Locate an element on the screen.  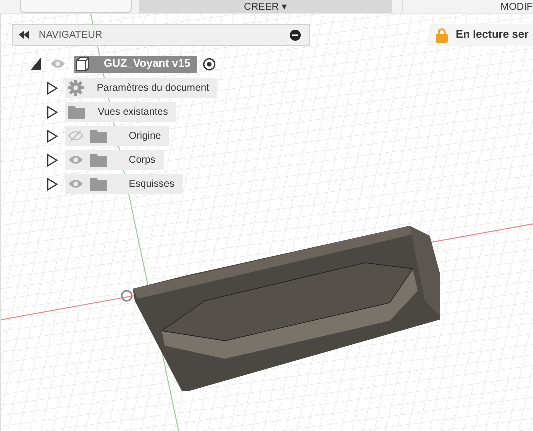
navigator-title: NAVIGATEUR is located at coordinates (71, 35).